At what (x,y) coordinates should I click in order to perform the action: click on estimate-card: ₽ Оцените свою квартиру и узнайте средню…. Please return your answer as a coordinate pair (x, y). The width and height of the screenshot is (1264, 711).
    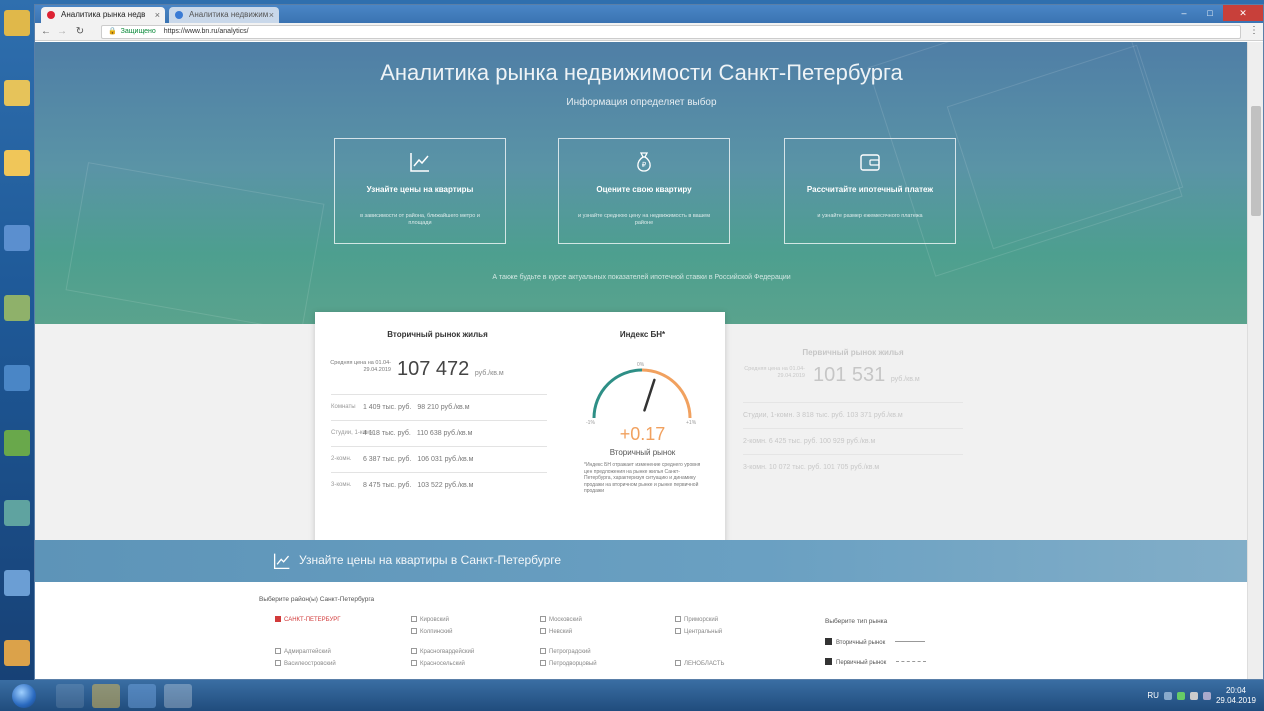
    Looking at the image, I should click on (644, 191).